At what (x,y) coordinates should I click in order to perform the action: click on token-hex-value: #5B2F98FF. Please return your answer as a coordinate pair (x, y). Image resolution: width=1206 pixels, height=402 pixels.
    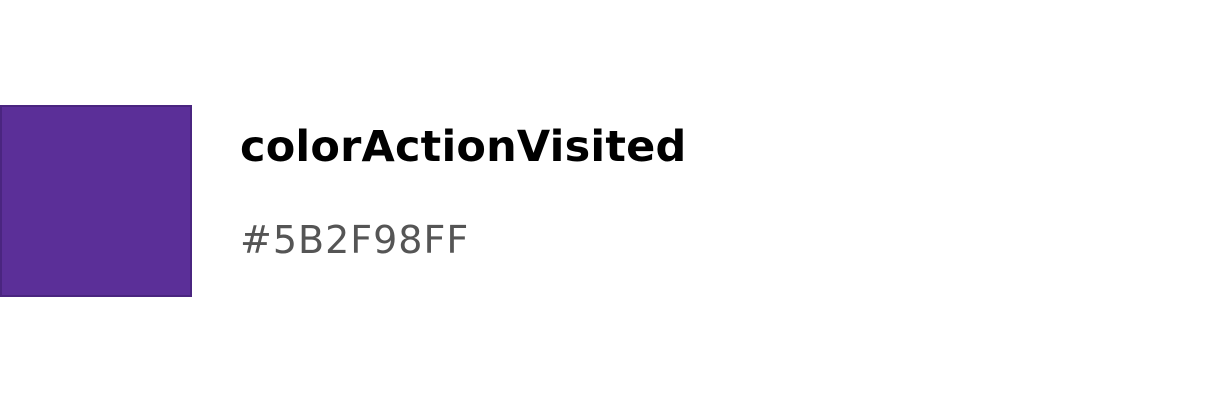
    Looking at the image, I should click on (355, 240).